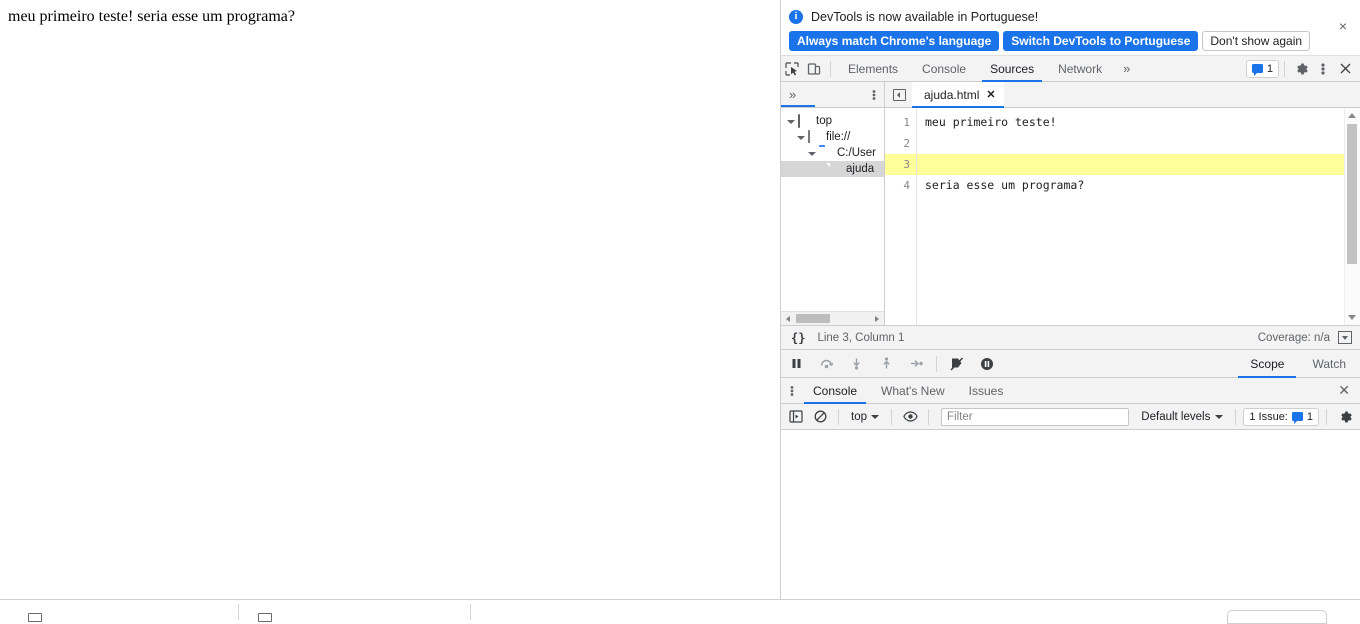 The width and height of the screenshot is (1360, 624). What do you see at coordinates (1130, 164) in the screenshot?
I see `code-line-active` at bounding box center [1130, 164].